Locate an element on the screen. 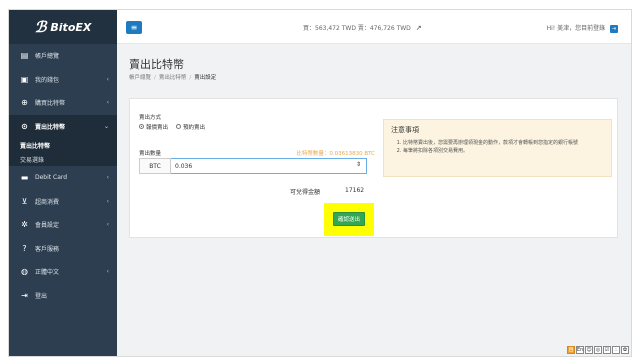 Image resolution: width=640 pixels, height=359 pixels. credit-card-icon: ▬ is located at coordinates (24, 178).